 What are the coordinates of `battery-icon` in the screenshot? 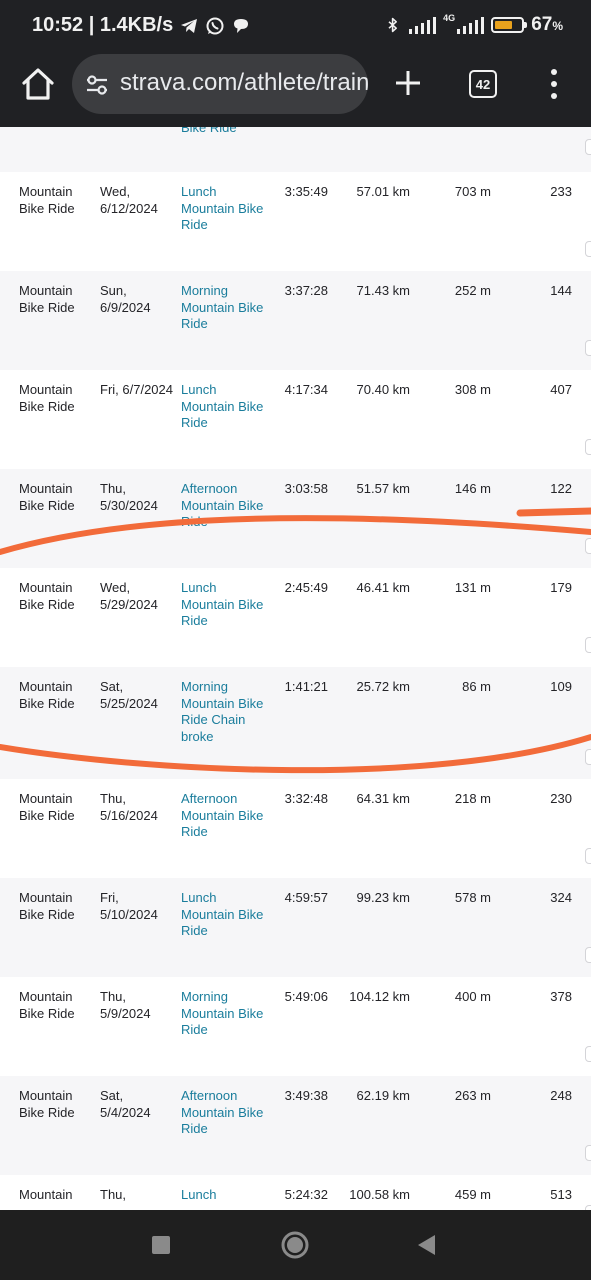 It's located at (509, 25).